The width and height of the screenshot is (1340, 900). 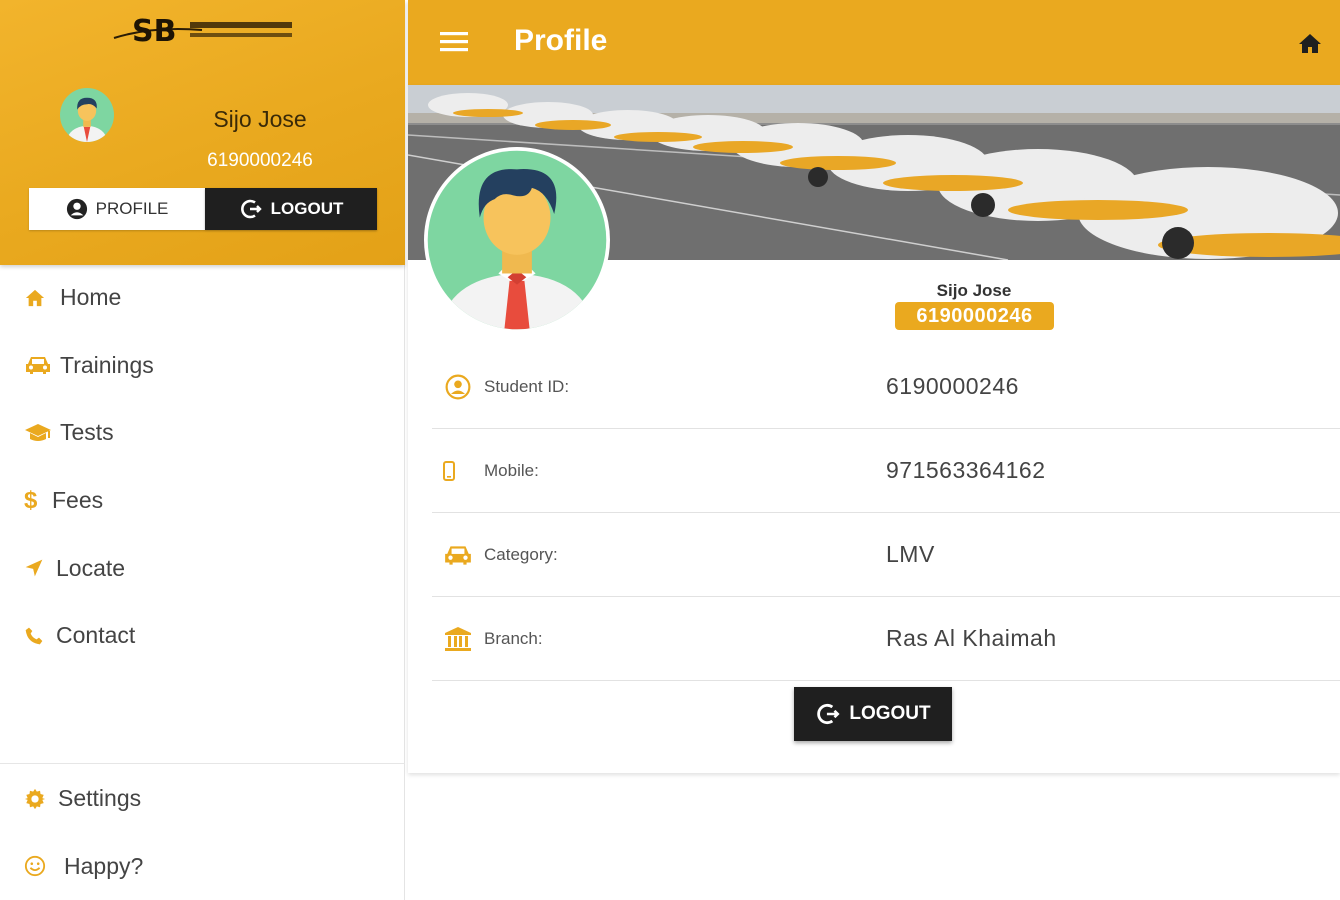 I want to click on sidebar-item-label: Contact, so click(x=96, y=635).